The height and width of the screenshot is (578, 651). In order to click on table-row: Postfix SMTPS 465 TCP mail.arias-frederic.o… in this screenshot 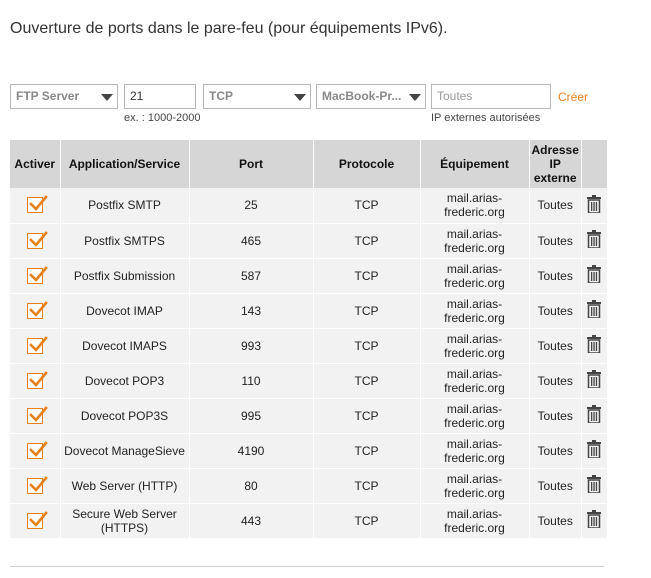, I will do `click(309, 241)`.